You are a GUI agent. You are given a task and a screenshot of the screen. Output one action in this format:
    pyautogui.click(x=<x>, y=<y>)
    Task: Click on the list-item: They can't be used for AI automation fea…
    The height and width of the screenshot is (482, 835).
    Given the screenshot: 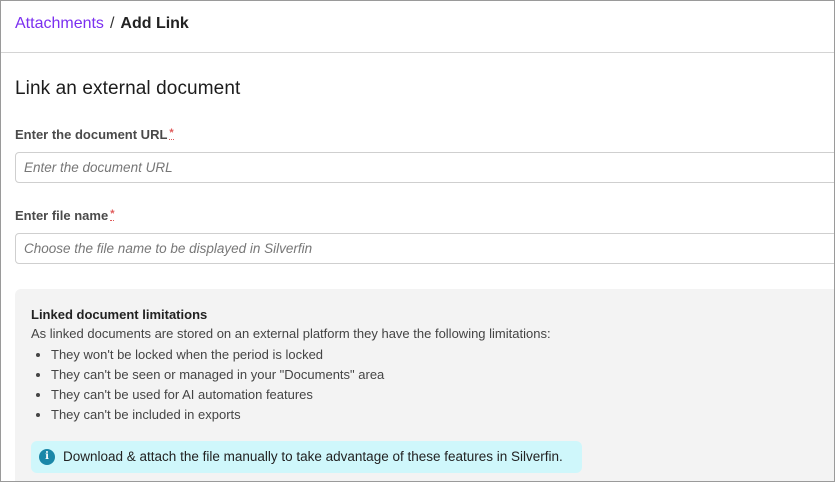 What is the action you would take?
    pyautogui.click(x=217, y=395)
    